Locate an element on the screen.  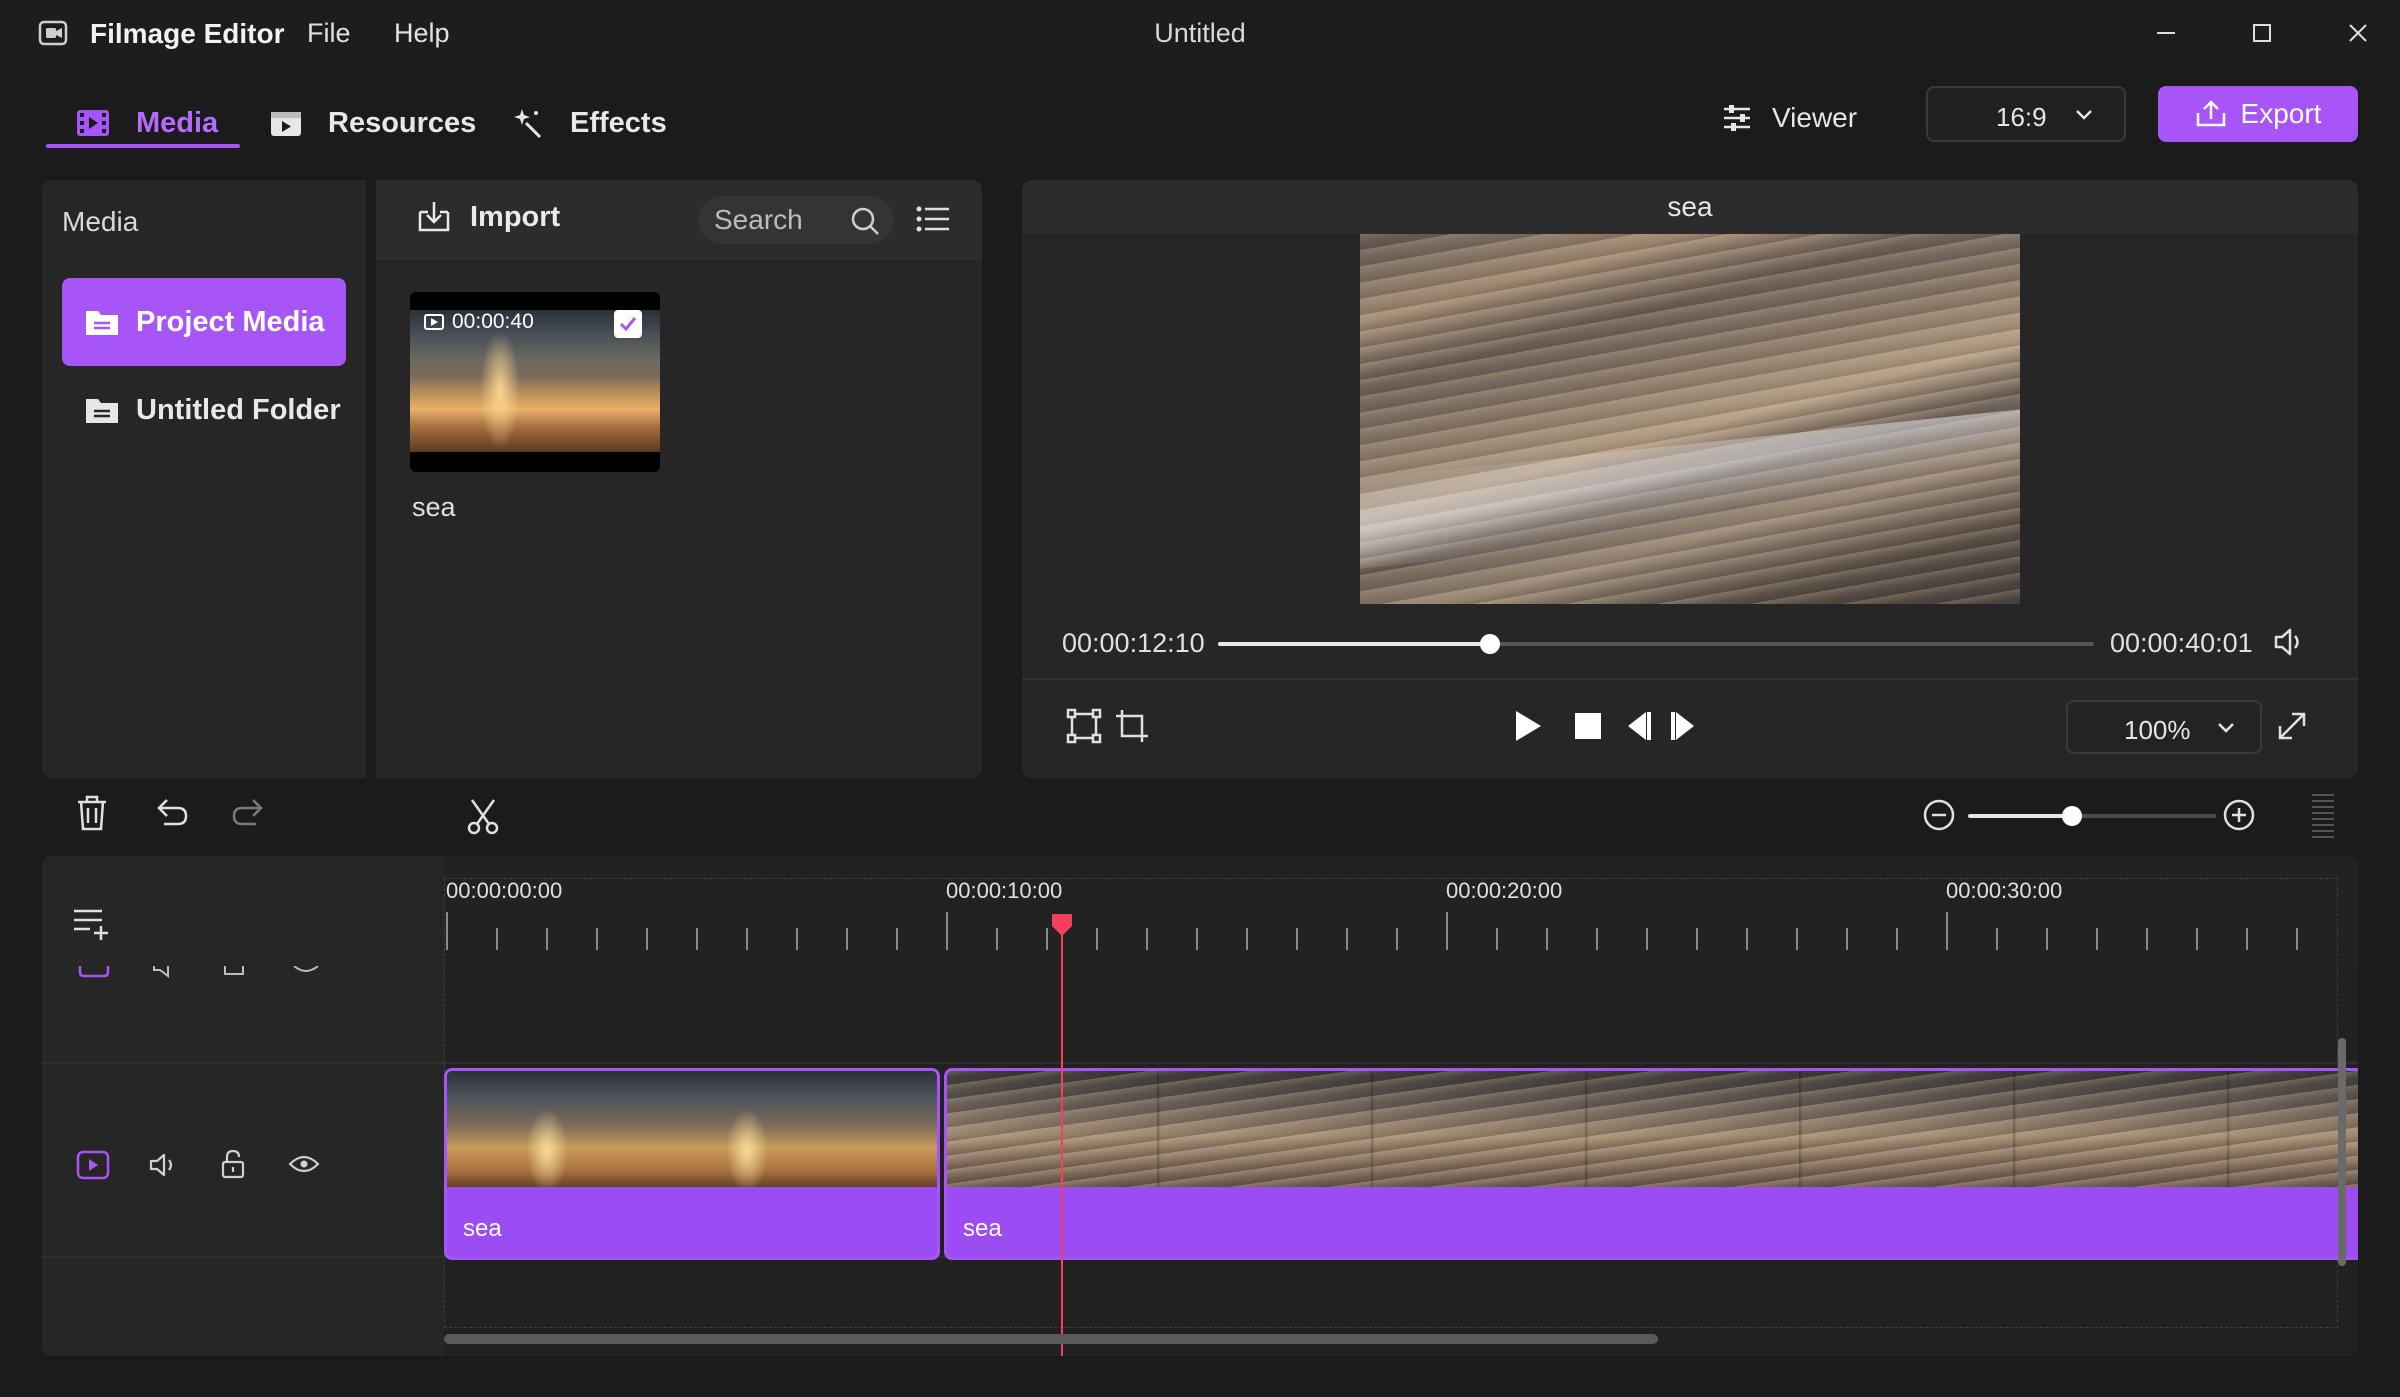
maximize-button is located at coordinates (2262, 33).